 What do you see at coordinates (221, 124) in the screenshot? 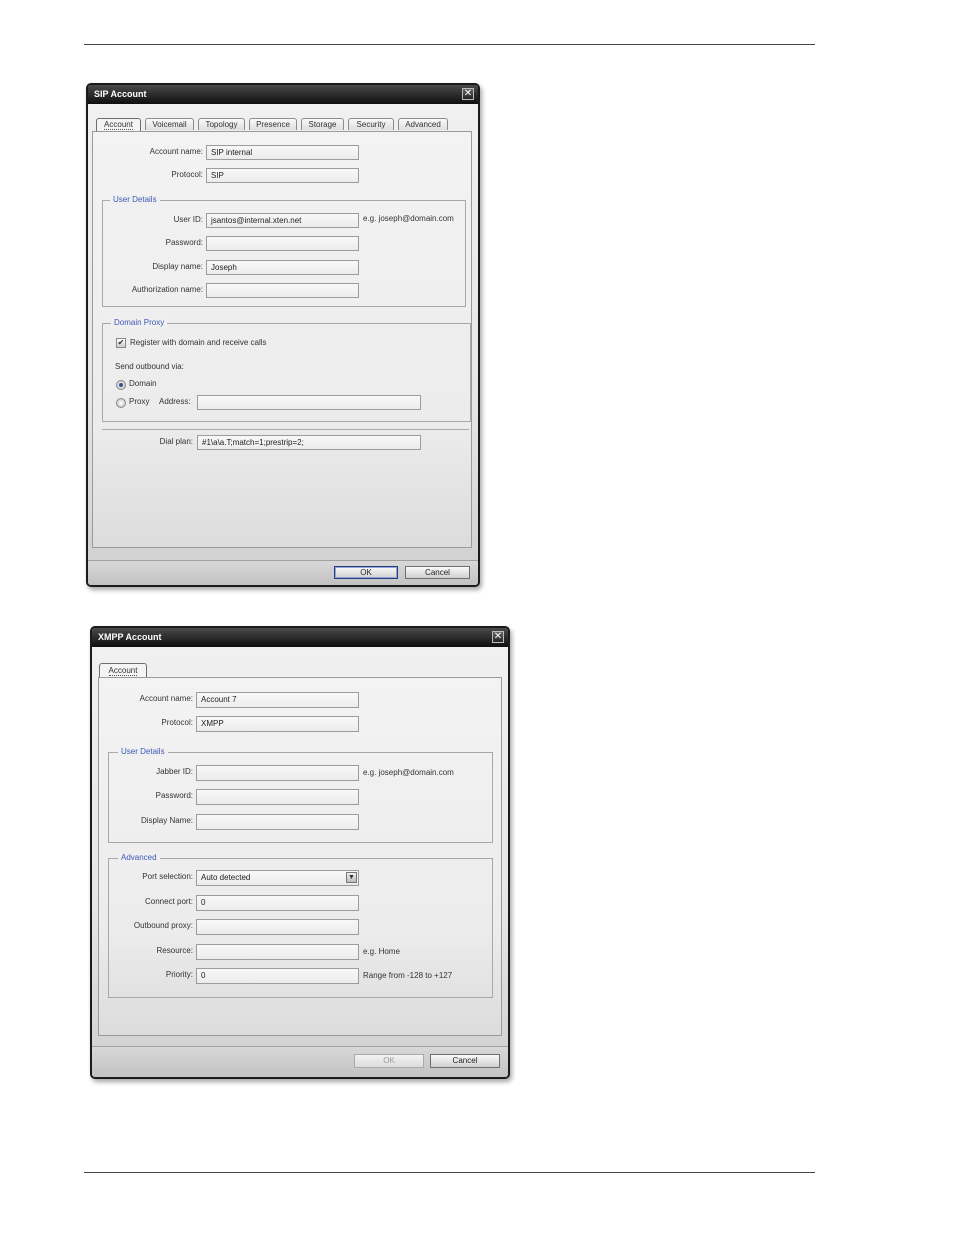
I see `tab-topology: Topology` at bounding box center [221, 124].